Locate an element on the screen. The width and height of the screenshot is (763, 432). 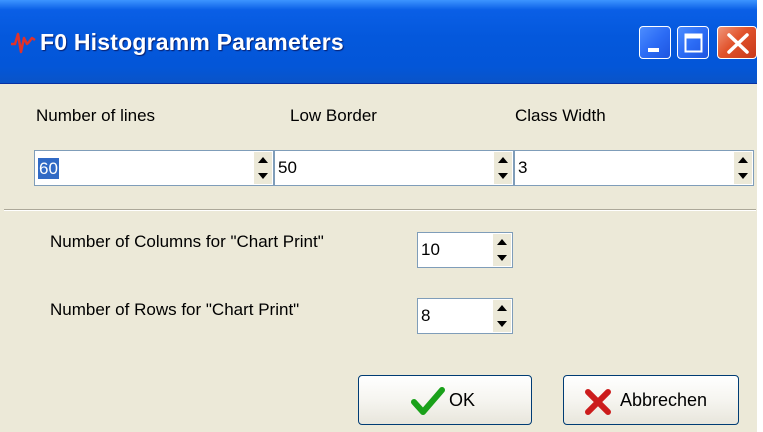
number-of-lines-value: 60 is located at coordinates (48, 168).